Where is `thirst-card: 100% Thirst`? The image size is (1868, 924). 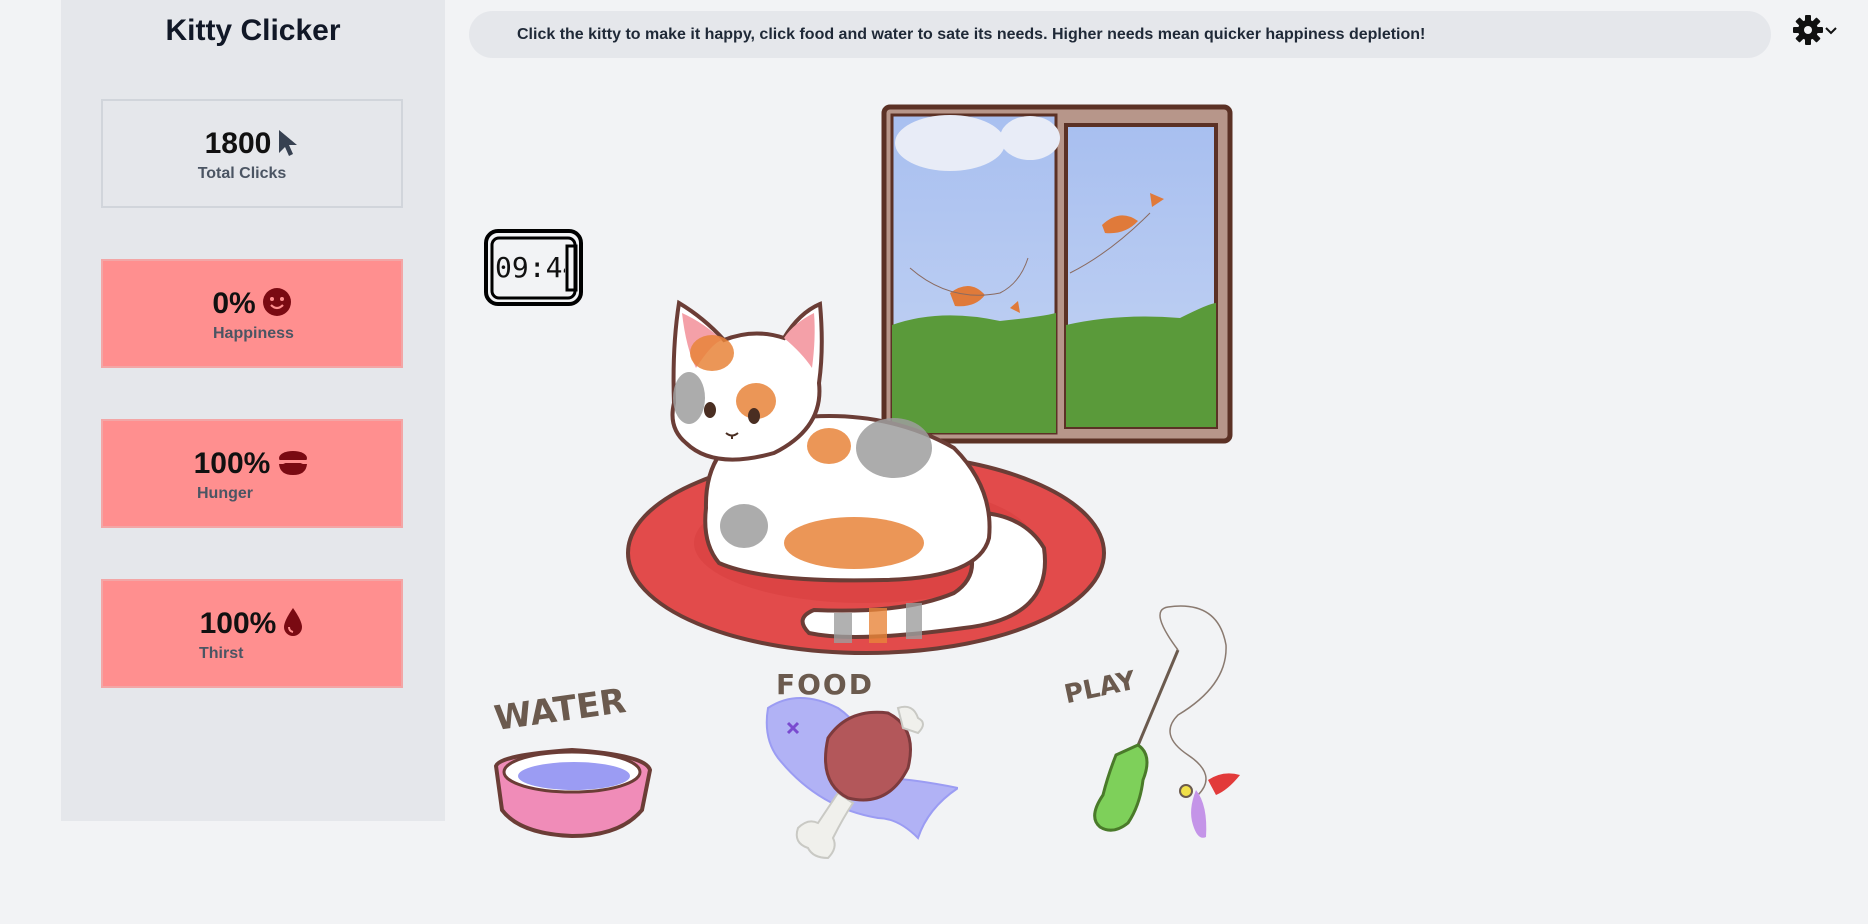
thirst-card: 100% Thirst is located at coordinates (252, 633).